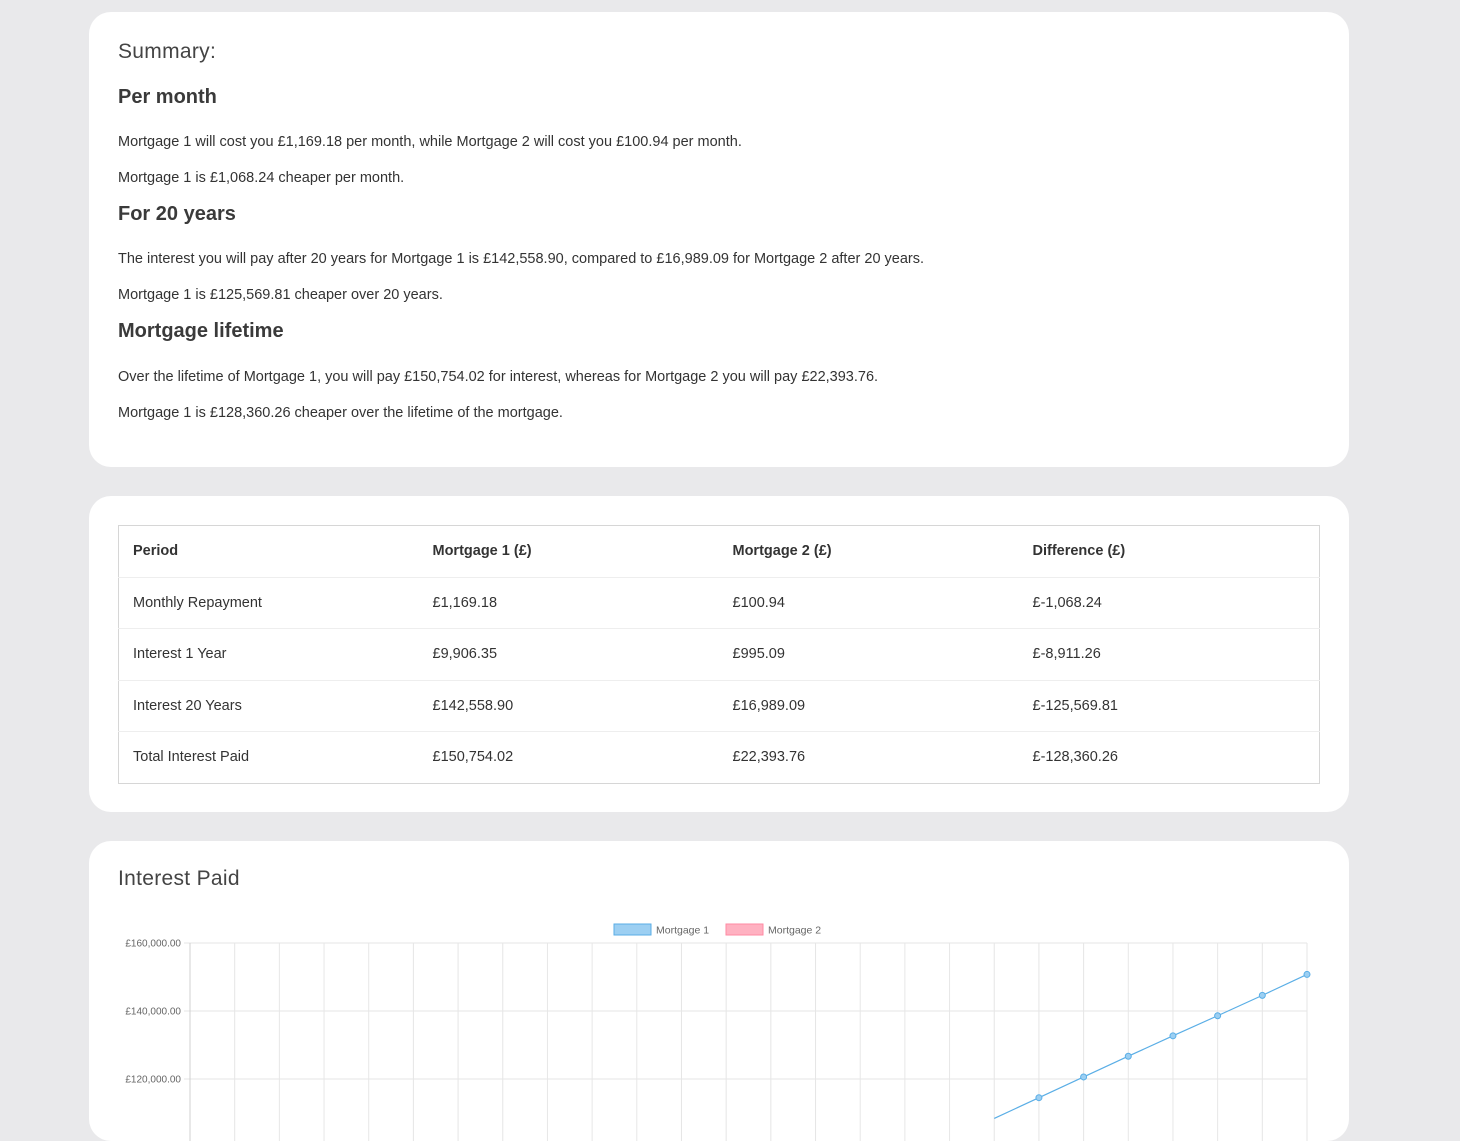 This screenshot has height=1141, width=1460. What do you see at coordinates (568, 603) in the screenshot?
I see `cell-mortgage-1: £1,169.18` at bounding box center [568, 603].